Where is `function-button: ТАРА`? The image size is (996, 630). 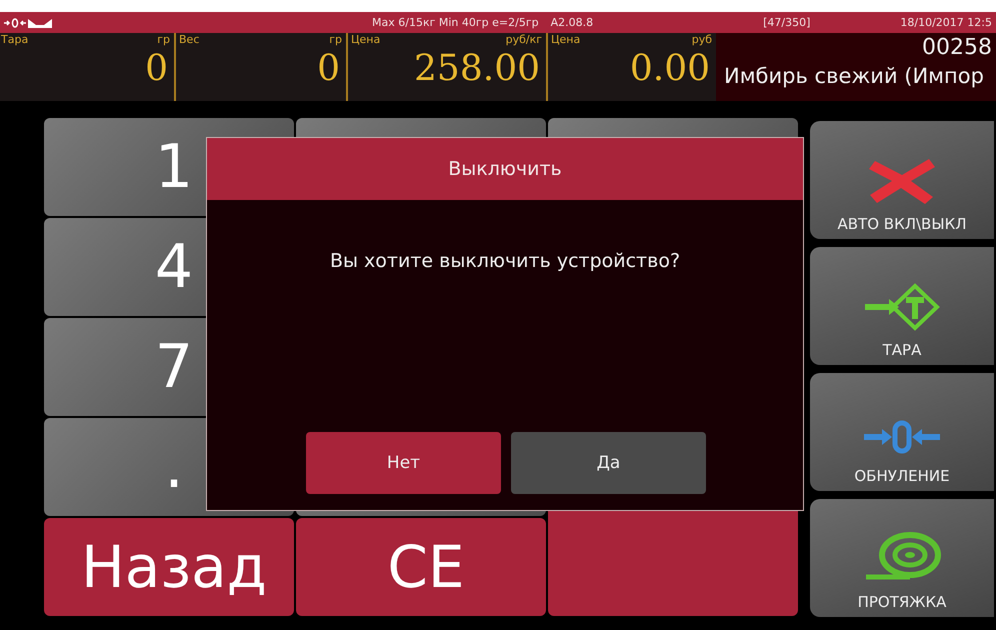
function-button: ТАРА is located at coordinates (902, 306).